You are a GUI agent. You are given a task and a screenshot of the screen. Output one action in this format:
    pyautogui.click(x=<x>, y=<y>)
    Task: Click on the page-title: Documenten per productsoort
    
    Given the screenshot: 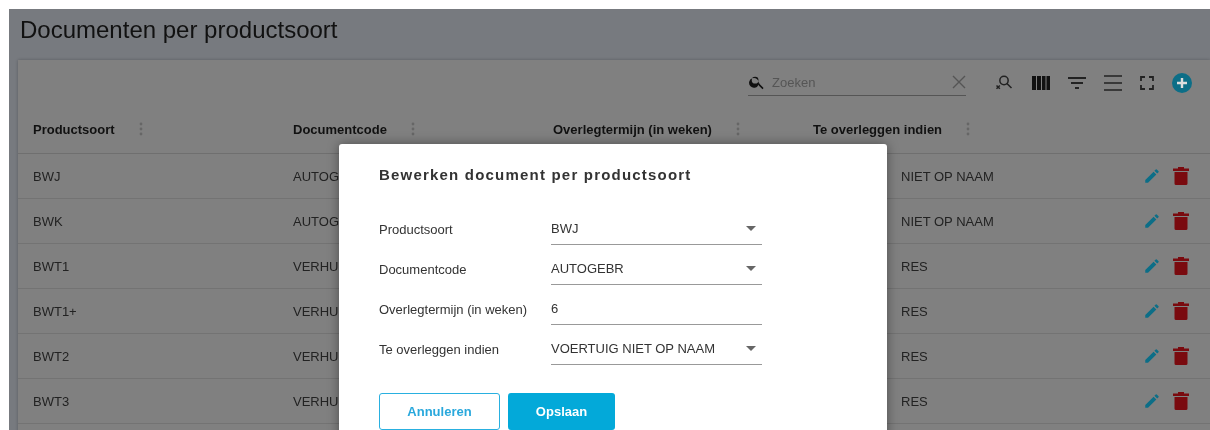 What is the action you would take?
    pyautogui.click(x=178, y=30)
    